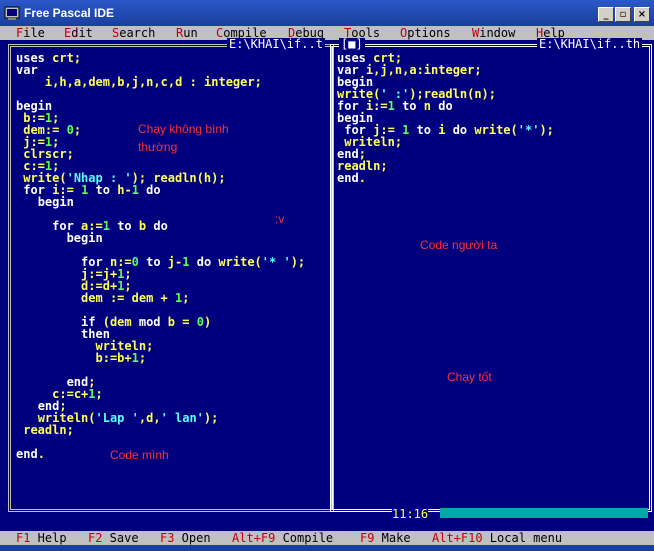  Describe the element at coordinates (445, 142) in the screenshot. I see `right-code-line: writeln;` at that location.